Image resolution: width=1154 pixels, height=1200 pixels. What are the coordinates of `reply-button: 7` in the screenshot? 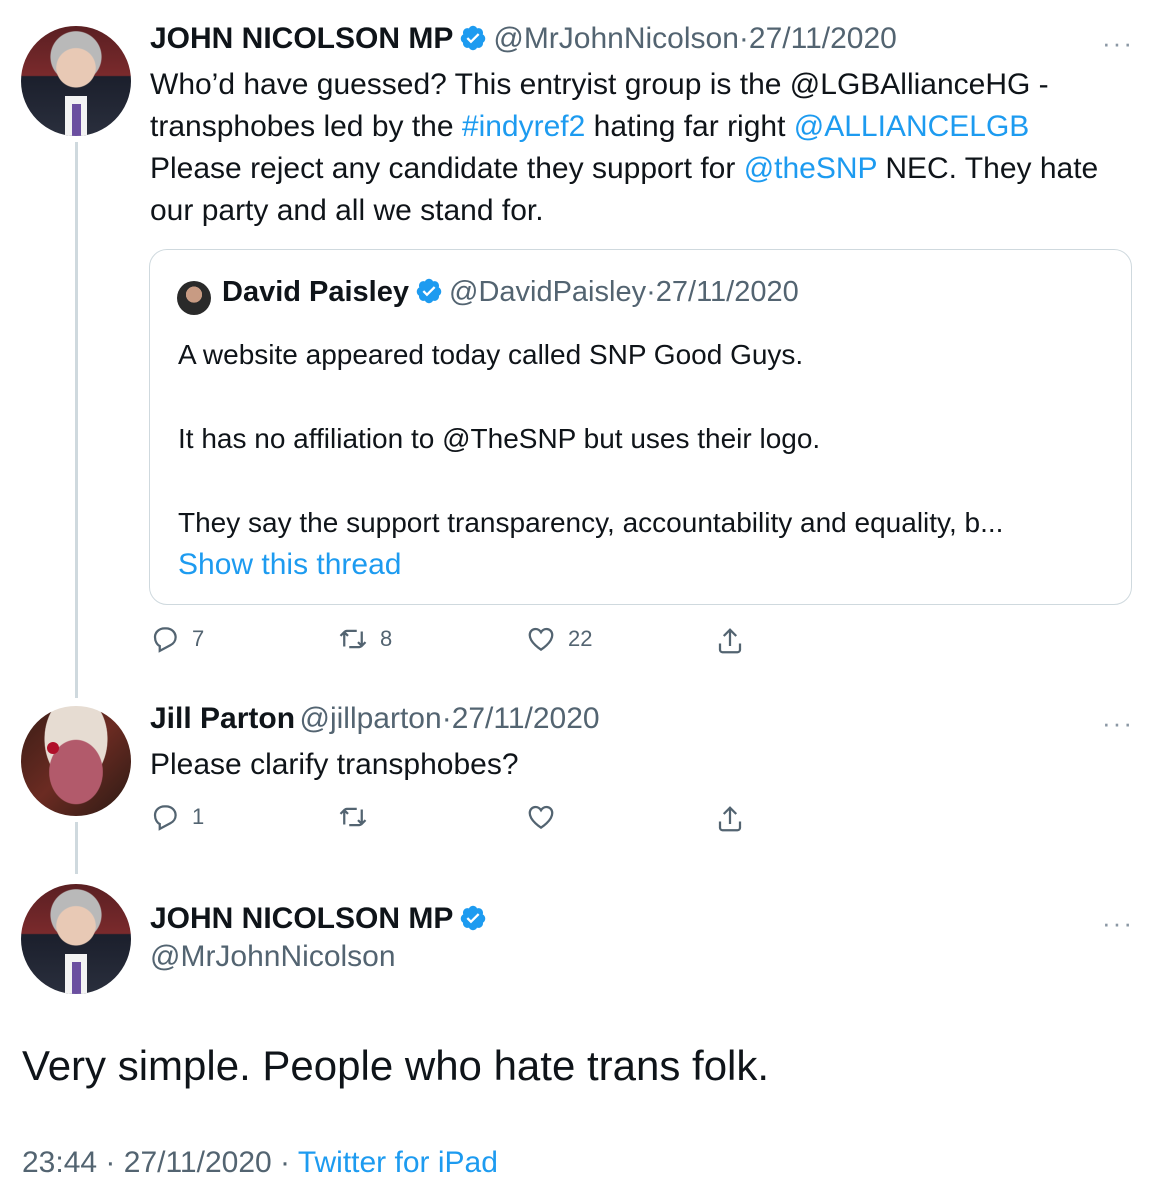 It's located at (177, 639).